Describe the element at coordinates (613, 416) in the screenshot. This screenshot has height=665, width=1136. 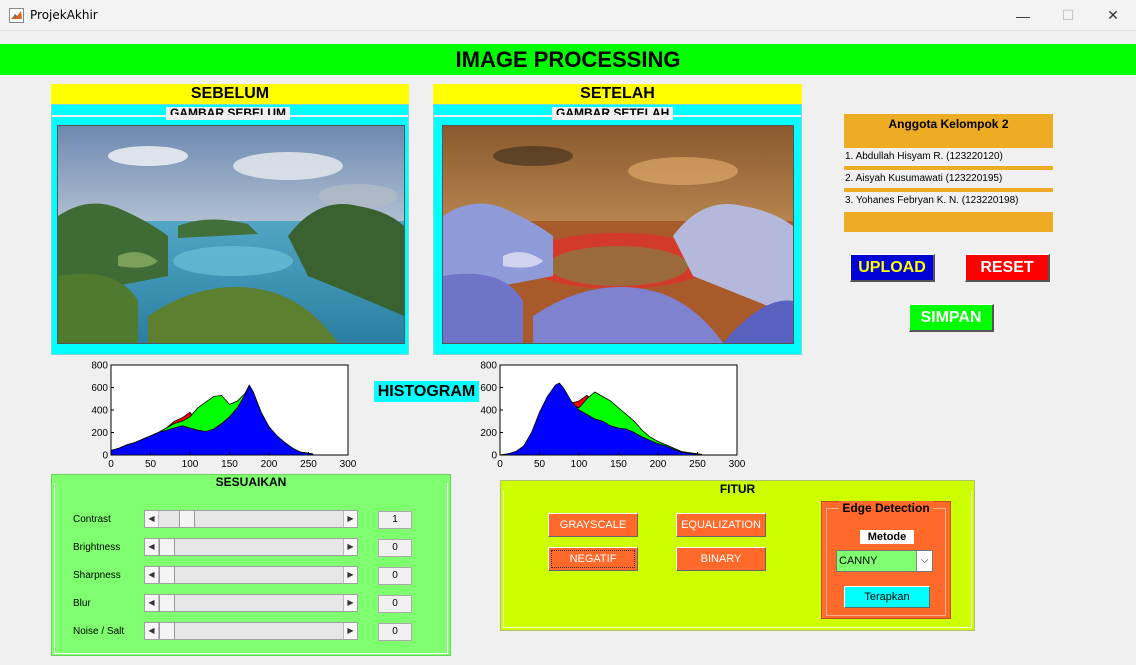
I see `histogram-after: 0 50 100 150 200 250 300 0 200 400 600 800` at that location.